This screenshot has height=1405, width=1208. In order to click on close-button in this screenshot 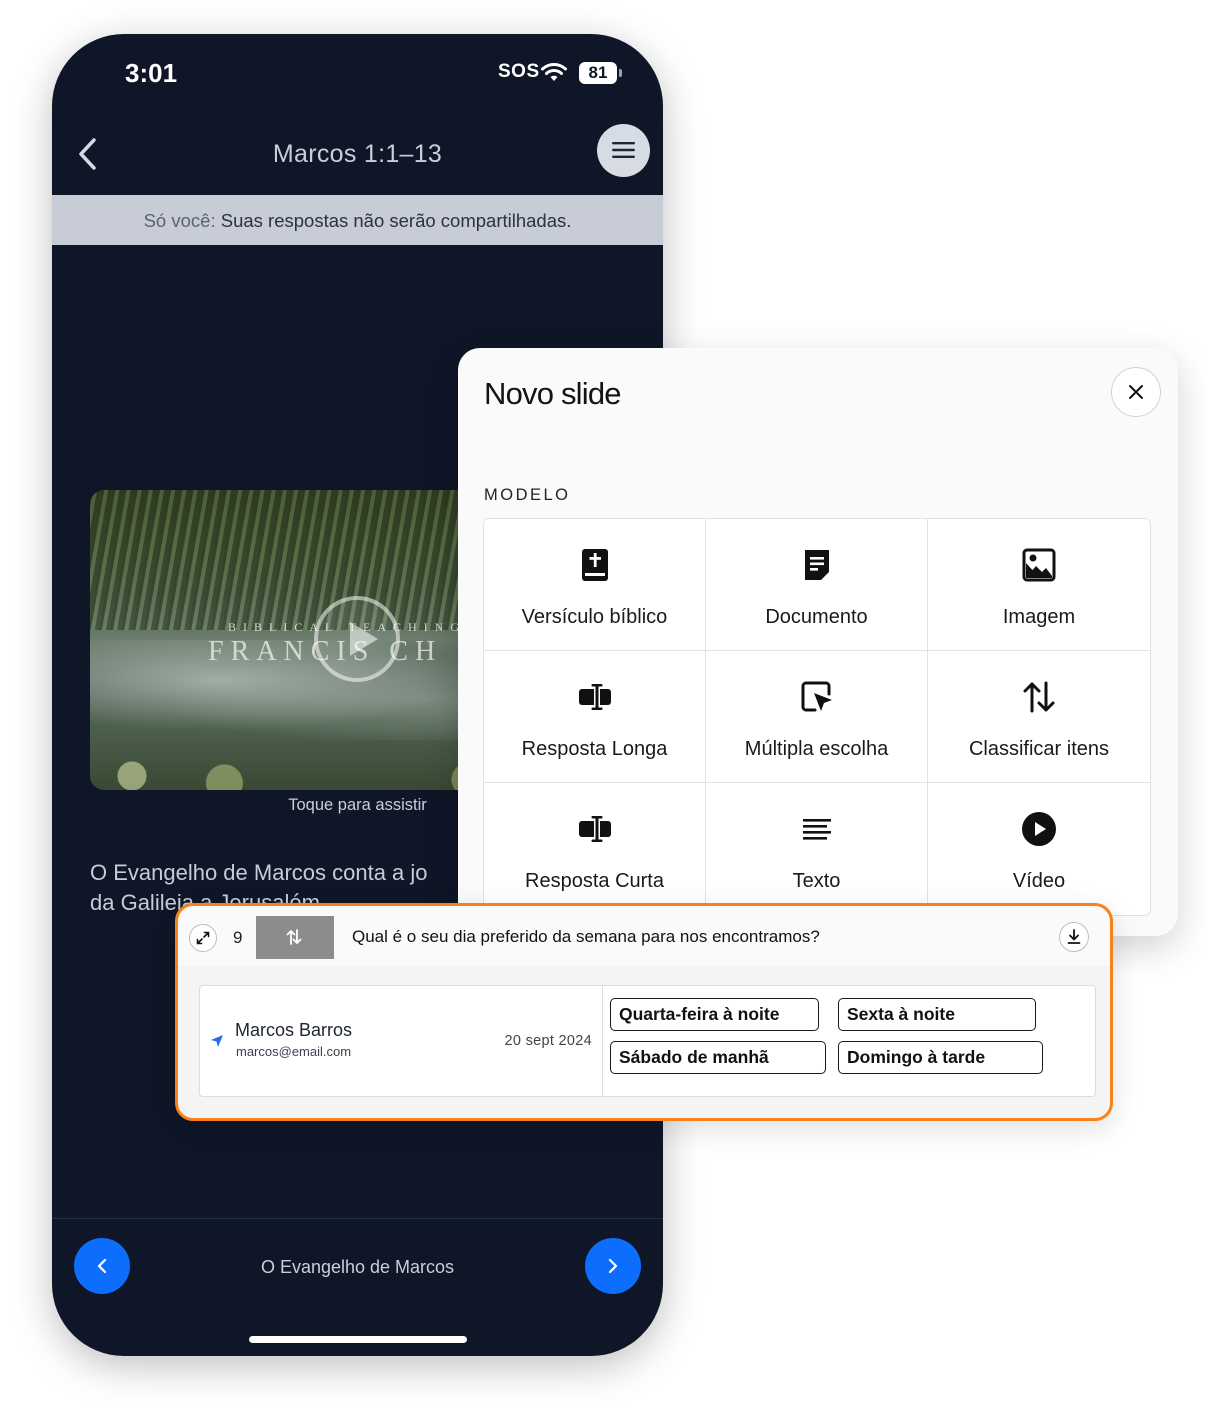, I will do `click(1136, 392)`.